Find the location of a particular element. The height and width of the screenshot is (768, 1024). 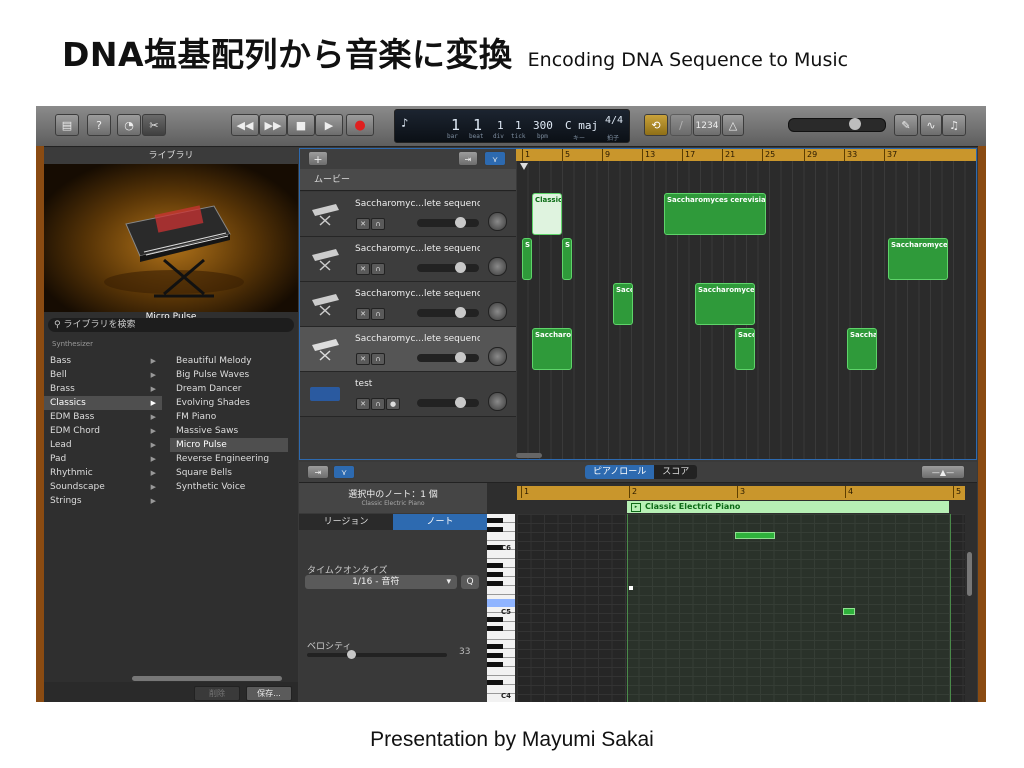

zoom-slider: —▲— is located at coordinates (943, 472).